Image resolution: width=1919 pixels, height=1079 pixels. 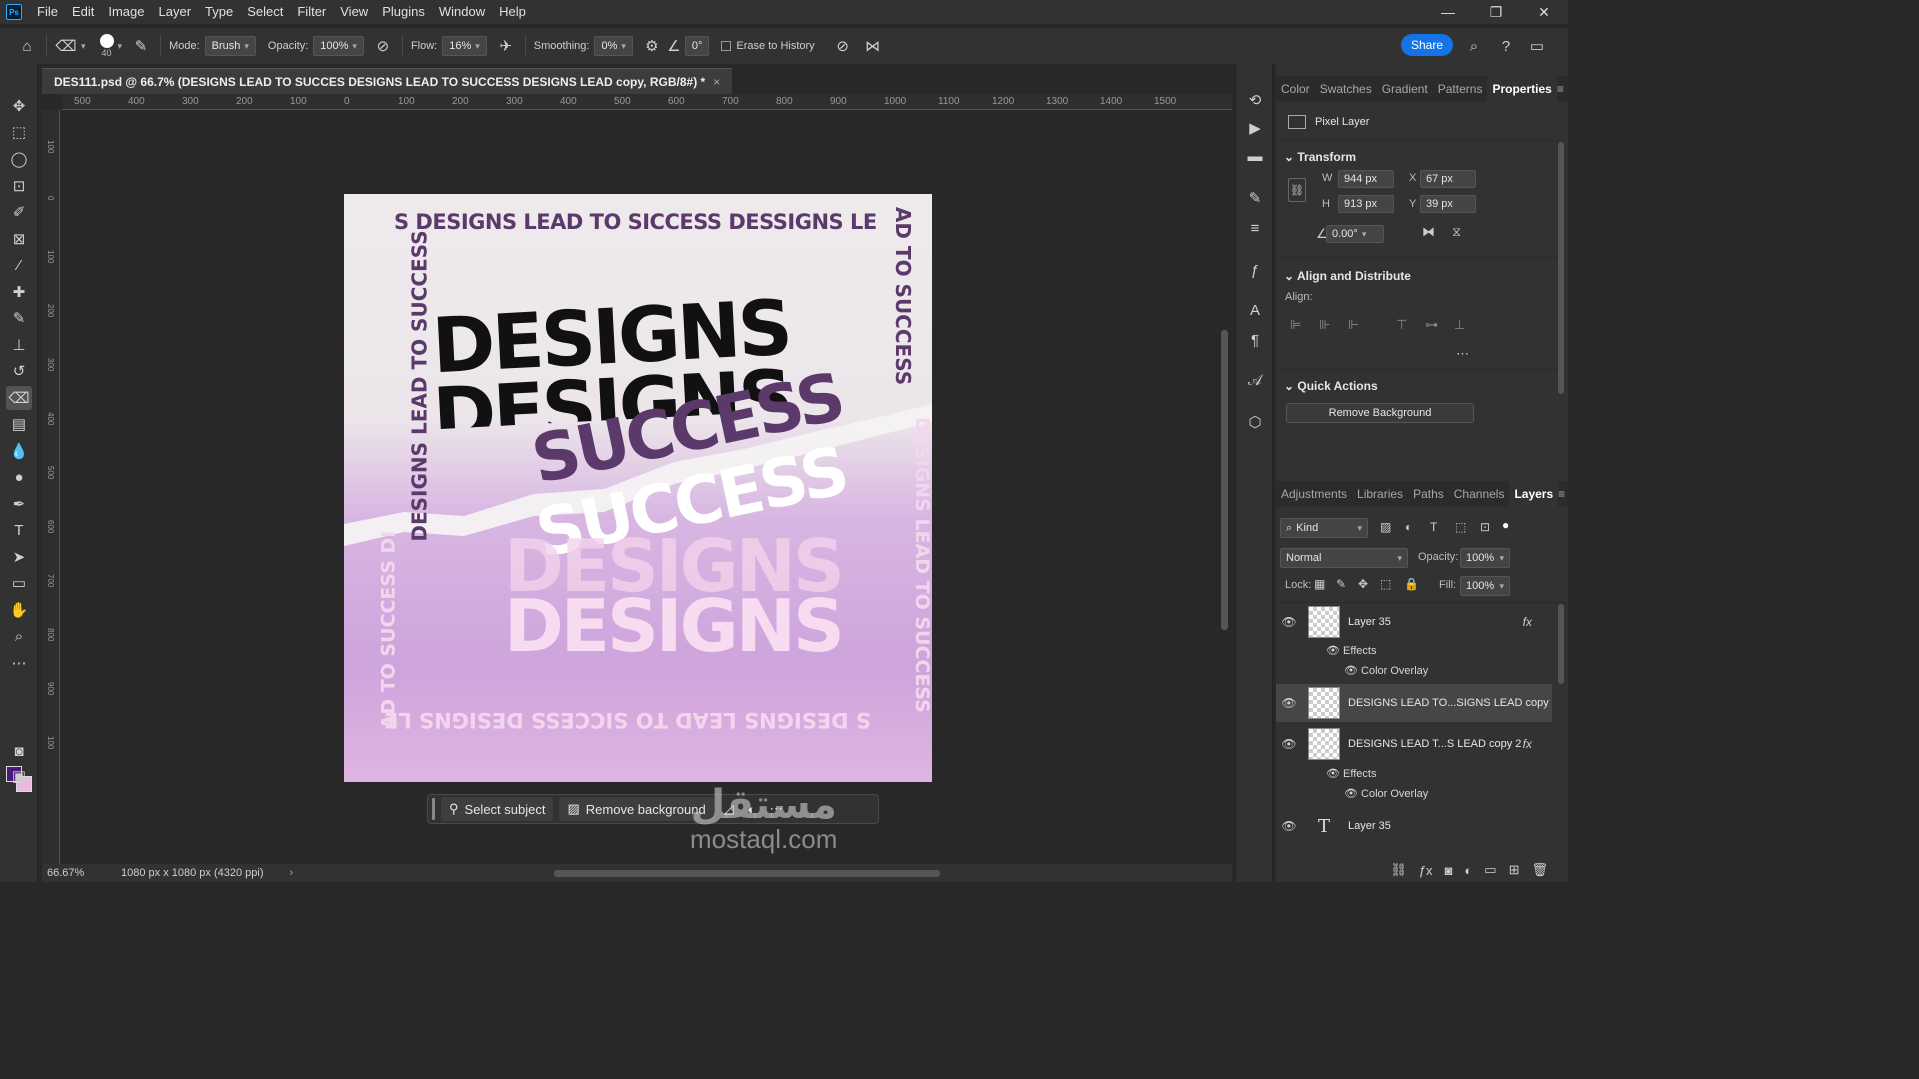 What do you see at coordinates (1479, 494) in the screenshot?
I see `tab-channels: Channels` at bounding box center [1479, 494].